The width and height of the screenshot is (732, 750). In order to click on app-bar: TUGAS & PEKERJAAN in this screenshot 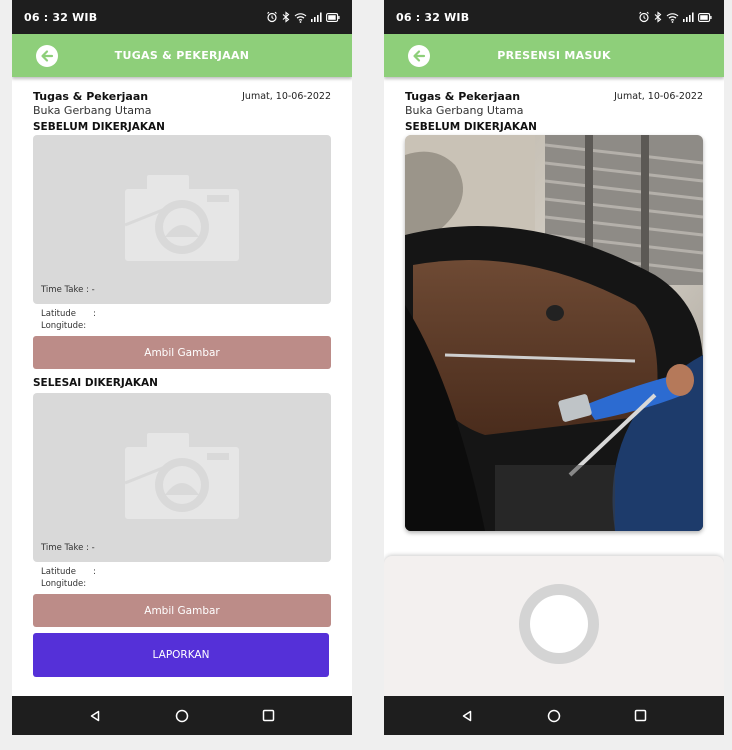, I will do `click(182, 55)`.